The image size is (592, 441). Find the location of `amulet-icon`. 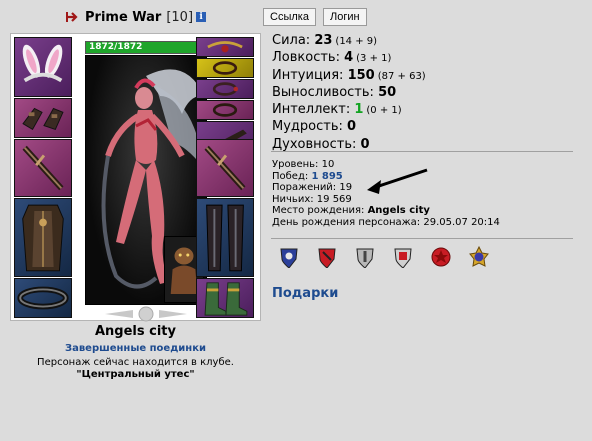

amulet-icon is located at coordinates (225, 47).